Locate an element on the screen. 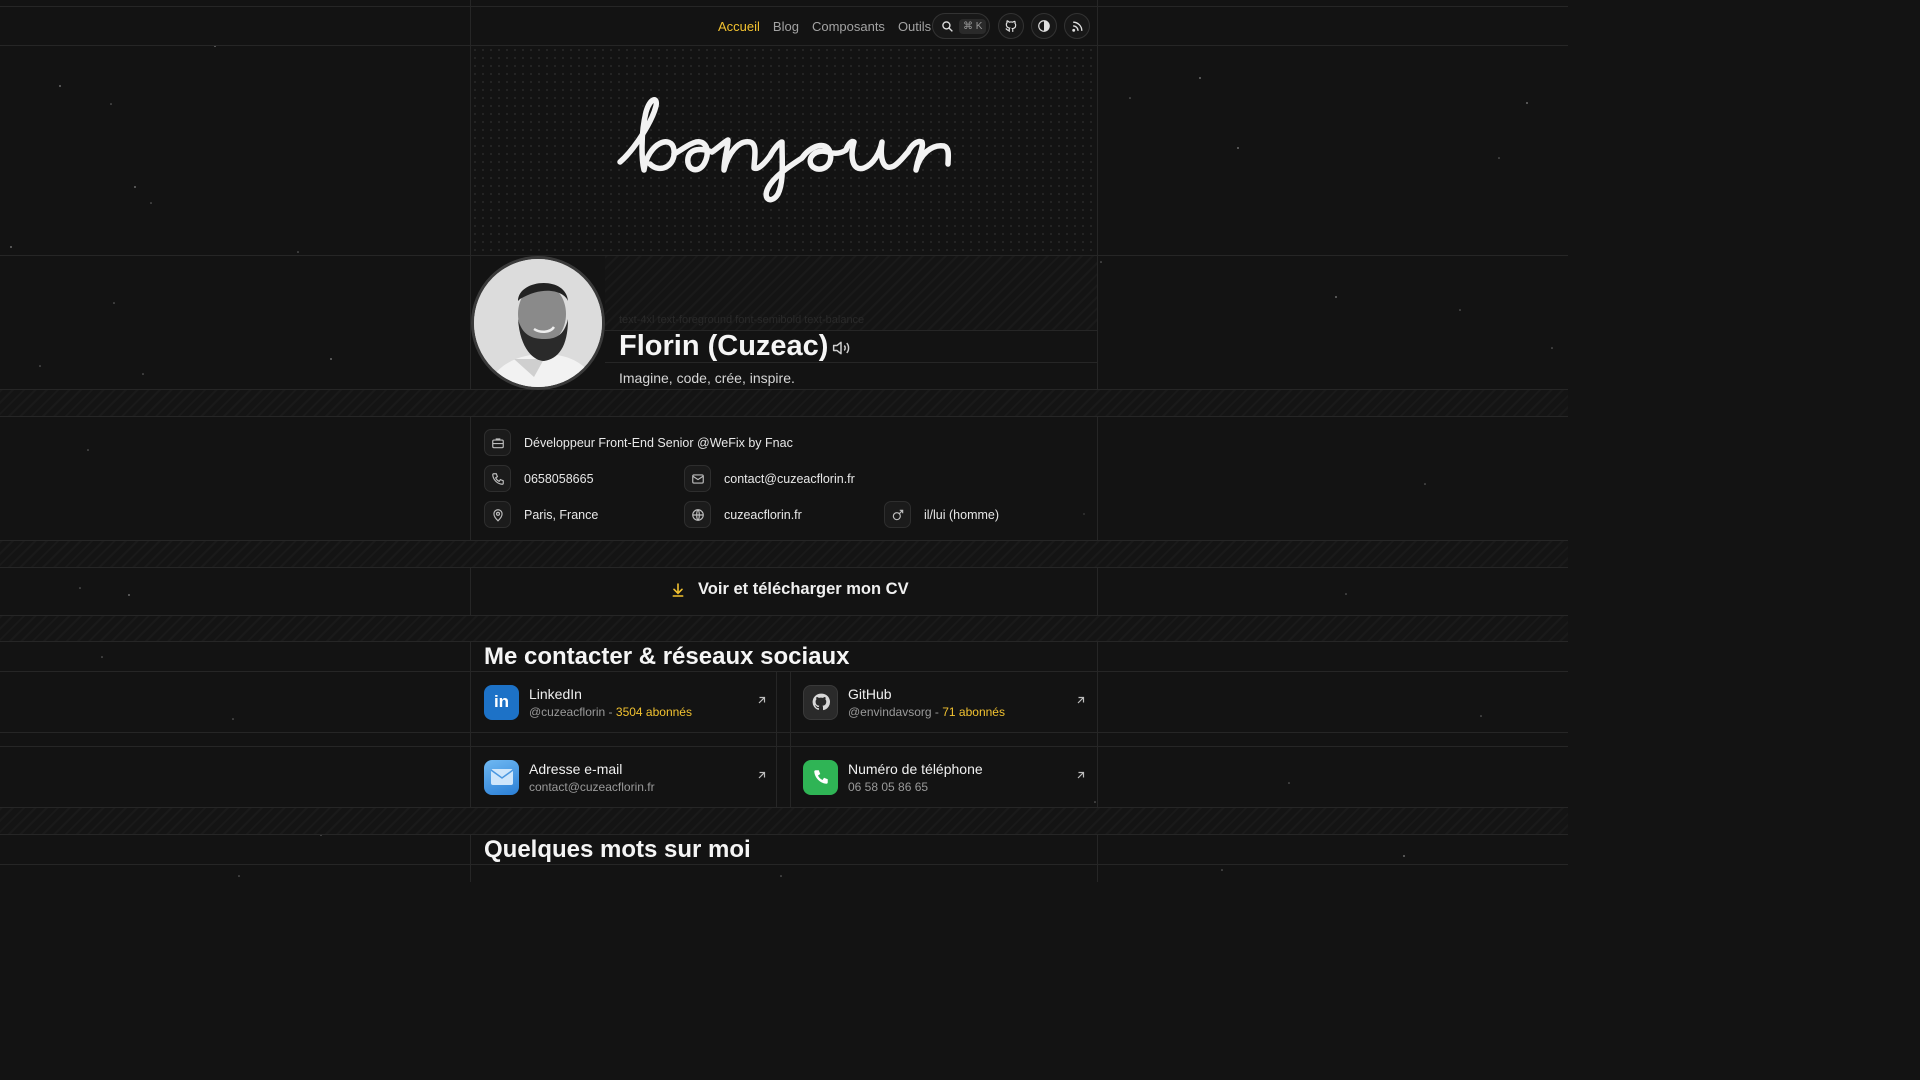 The width and height of the screenshot is (1920, 1080). male-icon is located at coordinates (897, 514).